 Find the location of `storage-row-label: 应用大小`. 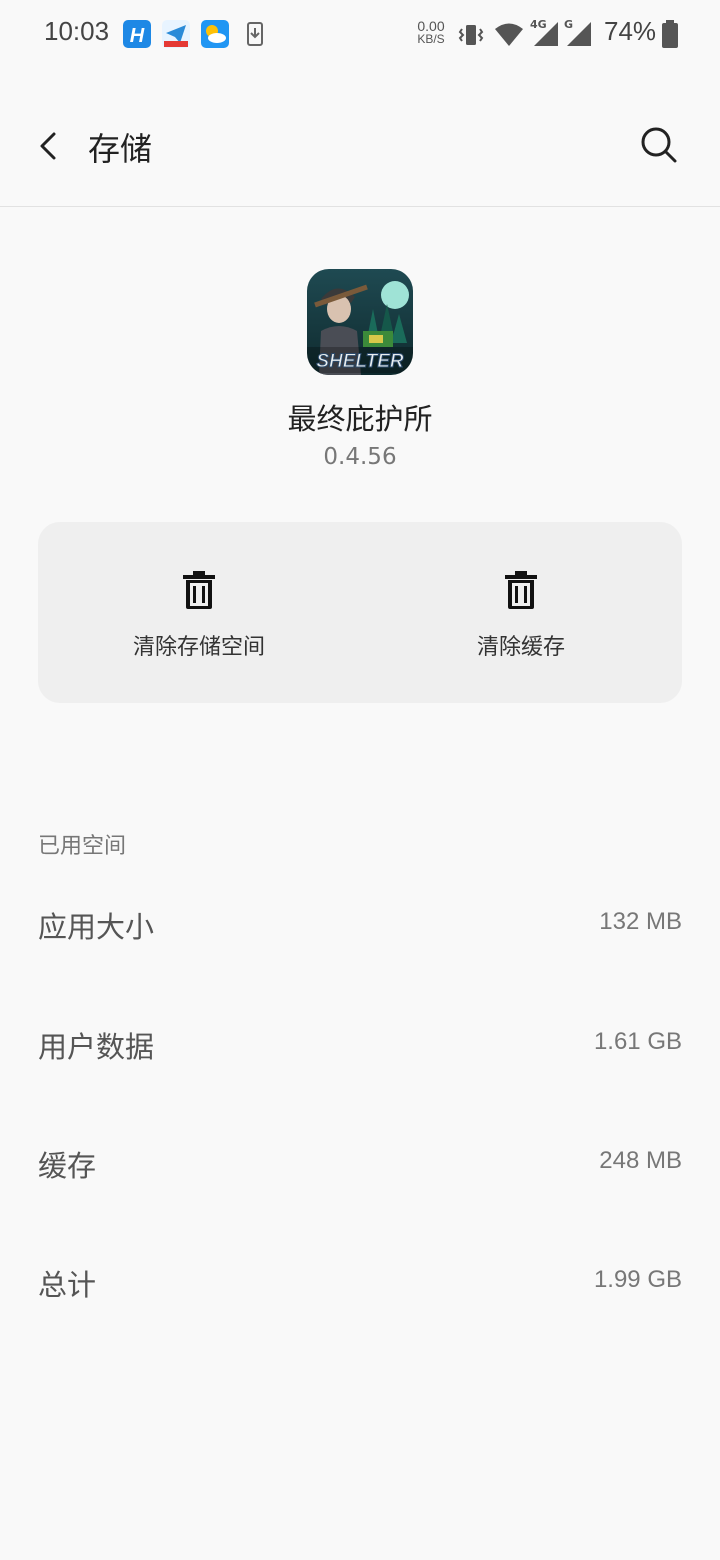

storage-row-label: 应用大小 is located at coordinates (96, 927).